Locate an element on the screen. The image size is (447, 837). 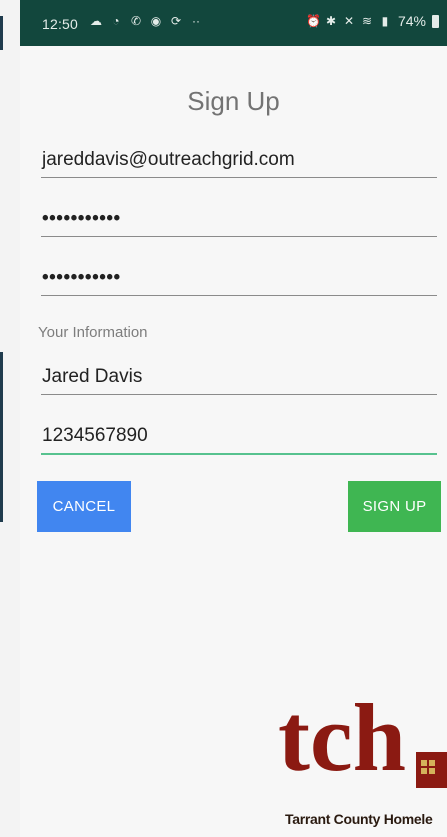
tch-logo: tch Tarrant County Homele is located at coordinates (362, 763).